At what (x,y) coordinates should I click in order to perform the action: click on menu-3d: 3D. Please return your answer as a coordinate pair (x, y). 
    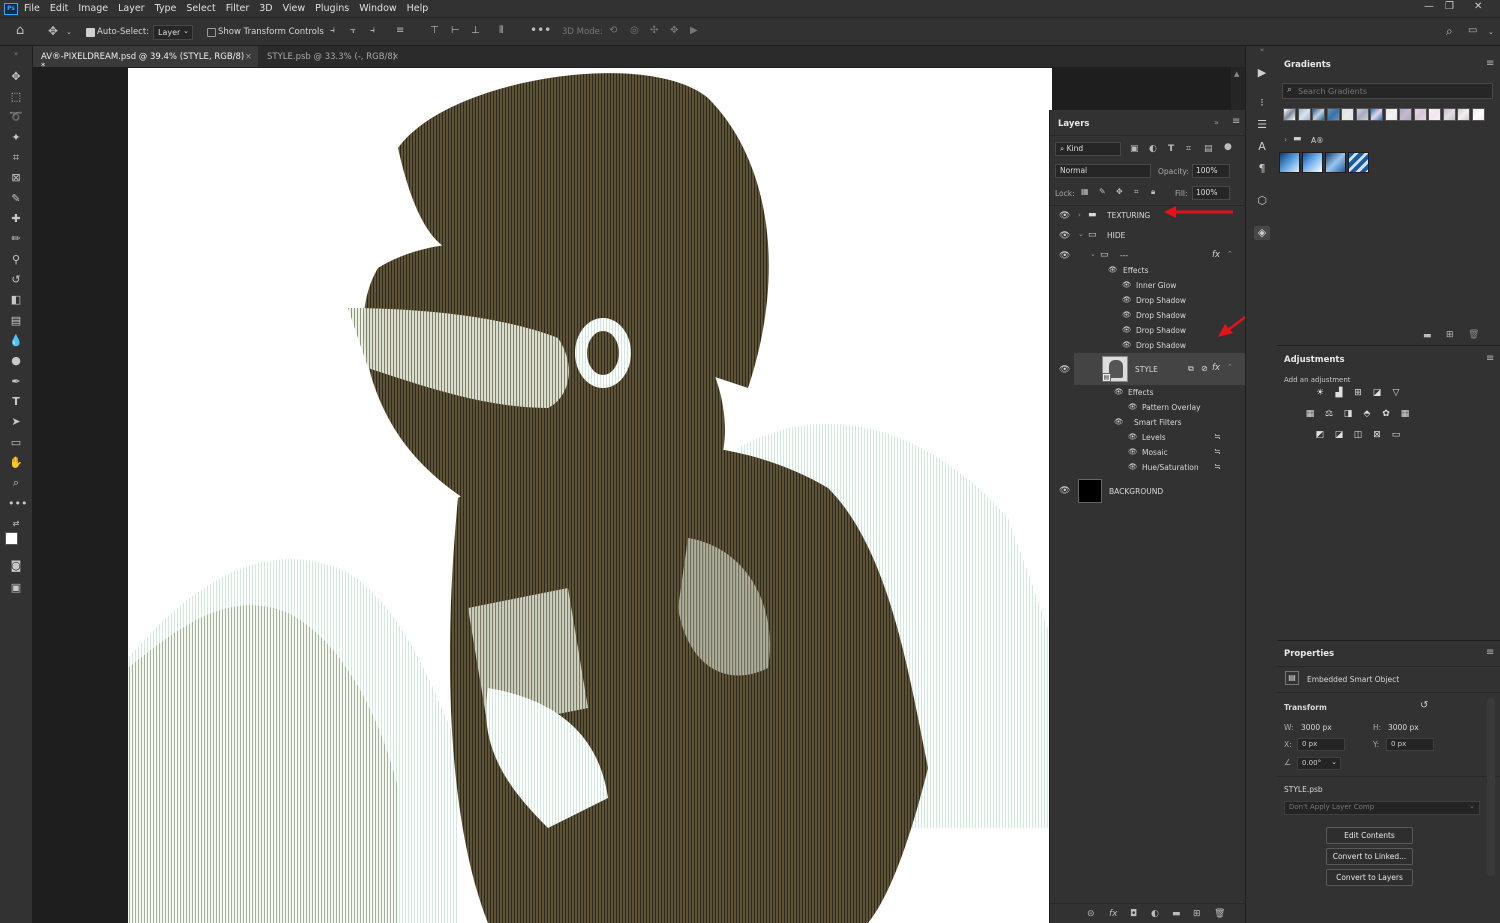
    Looking at the image, I should click on (265, 8).